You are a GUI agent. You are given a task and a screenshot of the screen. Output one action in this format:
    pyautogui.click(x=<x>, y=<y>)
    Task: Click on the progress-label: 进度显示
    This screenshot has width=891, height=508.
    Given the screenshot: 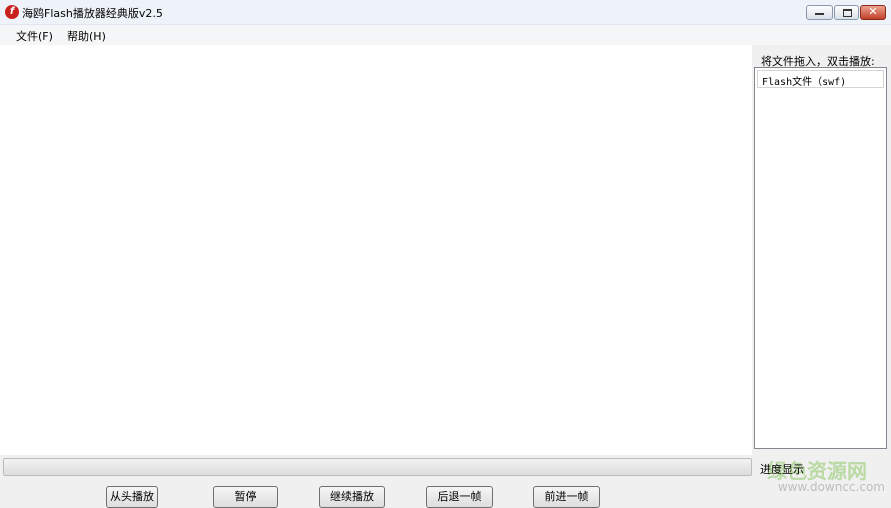 What is the action you would take?
    pyautogui.click(x=782, y=469)
    